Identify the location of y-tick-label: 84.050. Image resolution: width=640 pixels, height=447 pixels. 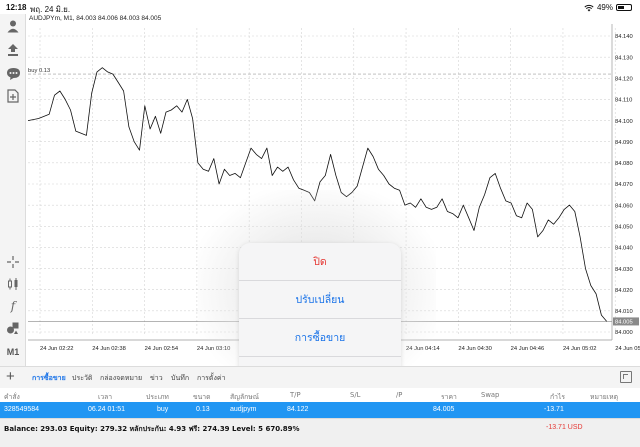
(624, 227).